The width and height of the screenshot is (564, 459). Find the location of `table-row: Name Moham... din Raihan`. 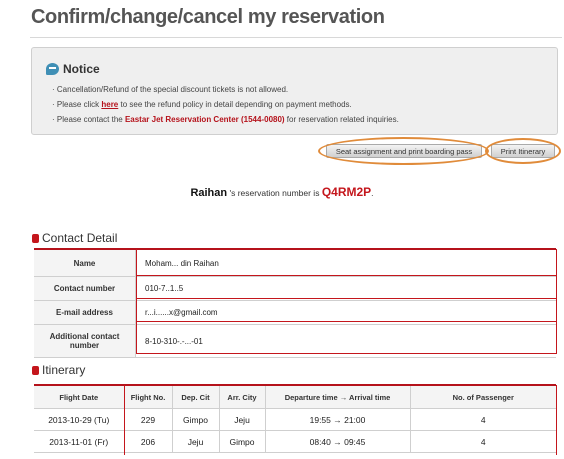

table-row: Name Moham... din Raihan is located at coordinates (295, 263).